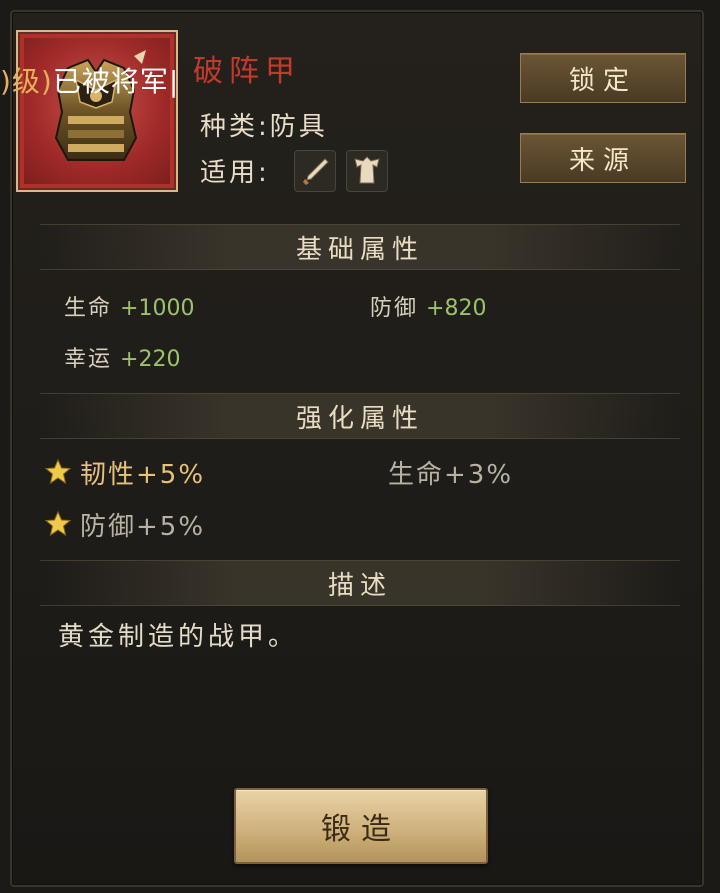  What do you see at coordinates (116, 81) in the screenshot?
I see `overlay-status-text: 已被将军|` at bounding box center [116, 81].